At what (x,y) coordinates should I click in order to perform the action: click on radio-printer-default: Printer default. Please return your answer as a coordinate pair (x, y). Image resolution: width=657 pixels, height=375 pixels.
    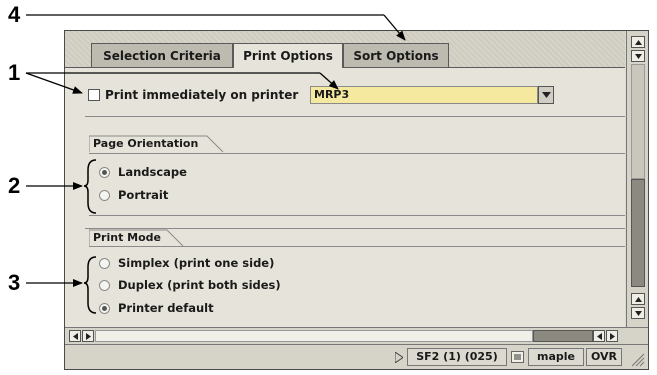
    Looking at the image, I should click on (156, 308).